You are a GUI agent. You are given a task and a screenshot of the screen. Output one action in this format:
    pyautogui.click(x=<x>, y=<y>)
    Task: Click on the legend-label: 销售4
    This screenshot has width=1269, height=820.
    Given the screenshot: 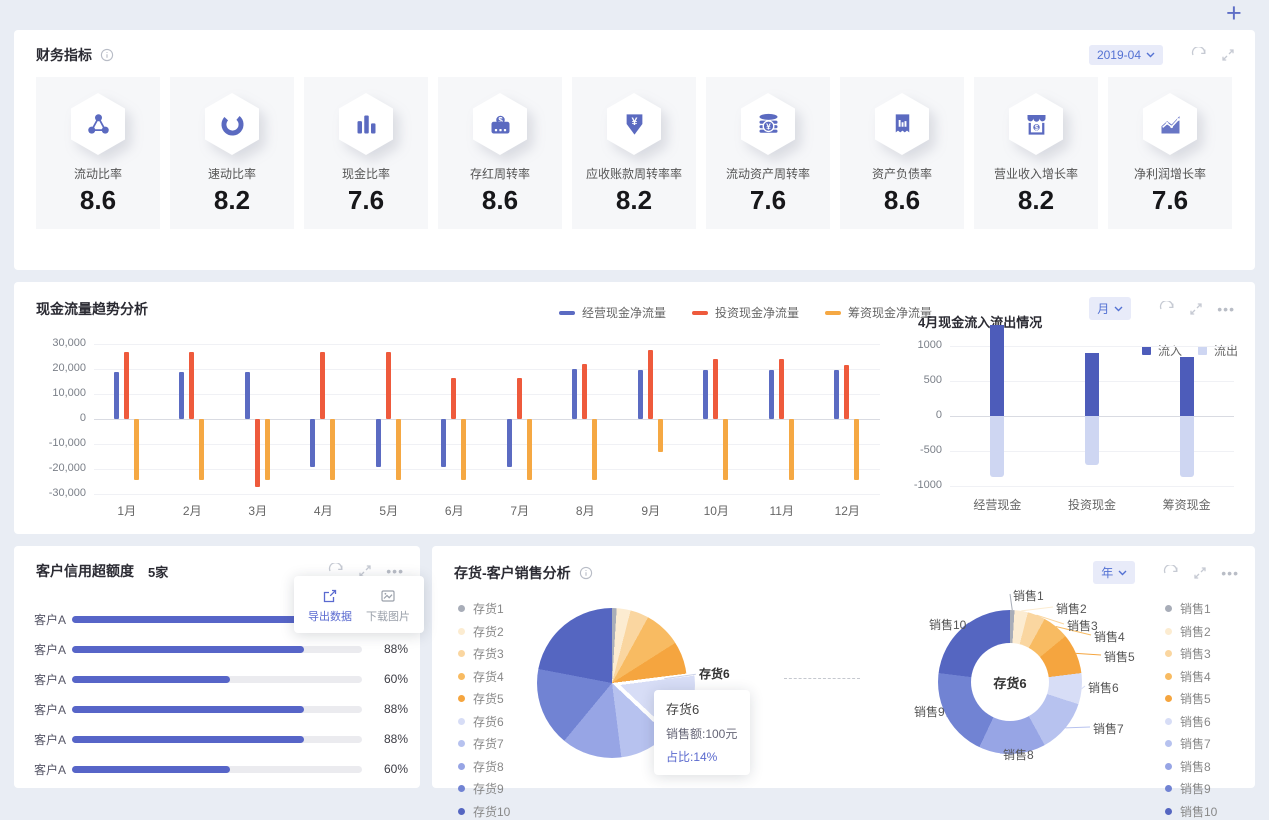 What is the action you would take?
    pyautogui.click(x=1195, y=676)
    